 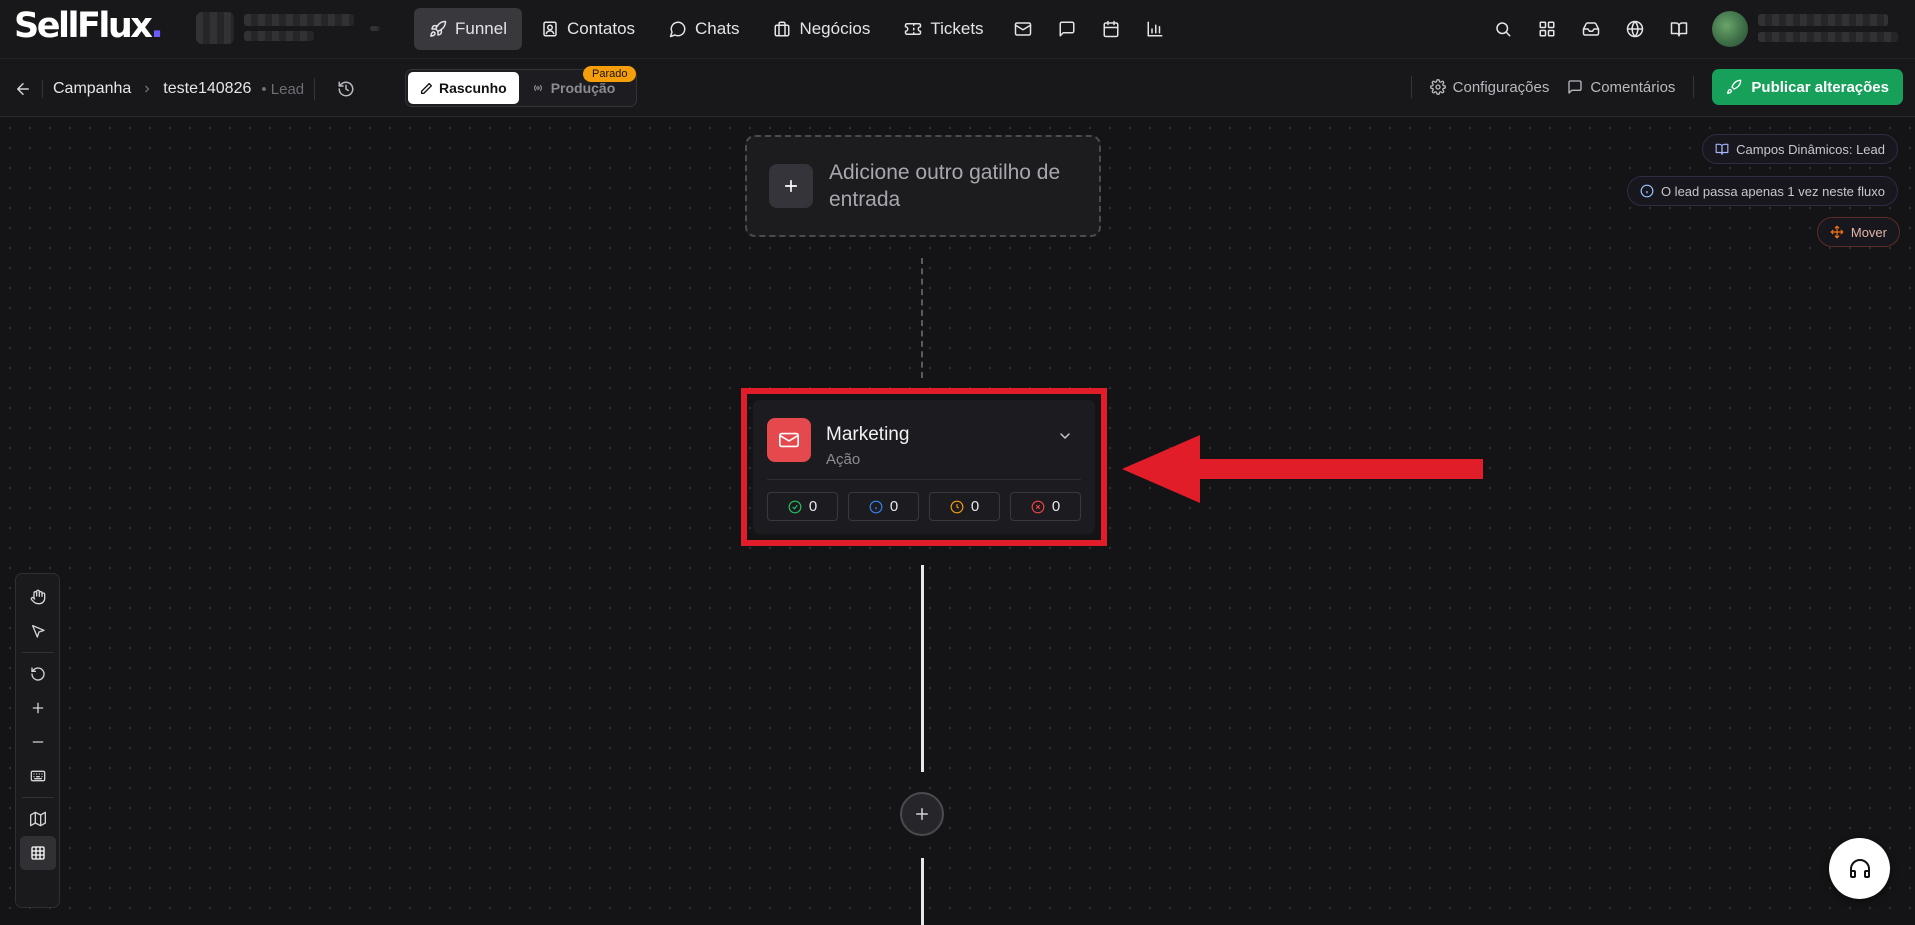 What do you see at coordinates (1503, 29) in the screenshot?
I see `search-icon` at bounding box center [1503, 29].